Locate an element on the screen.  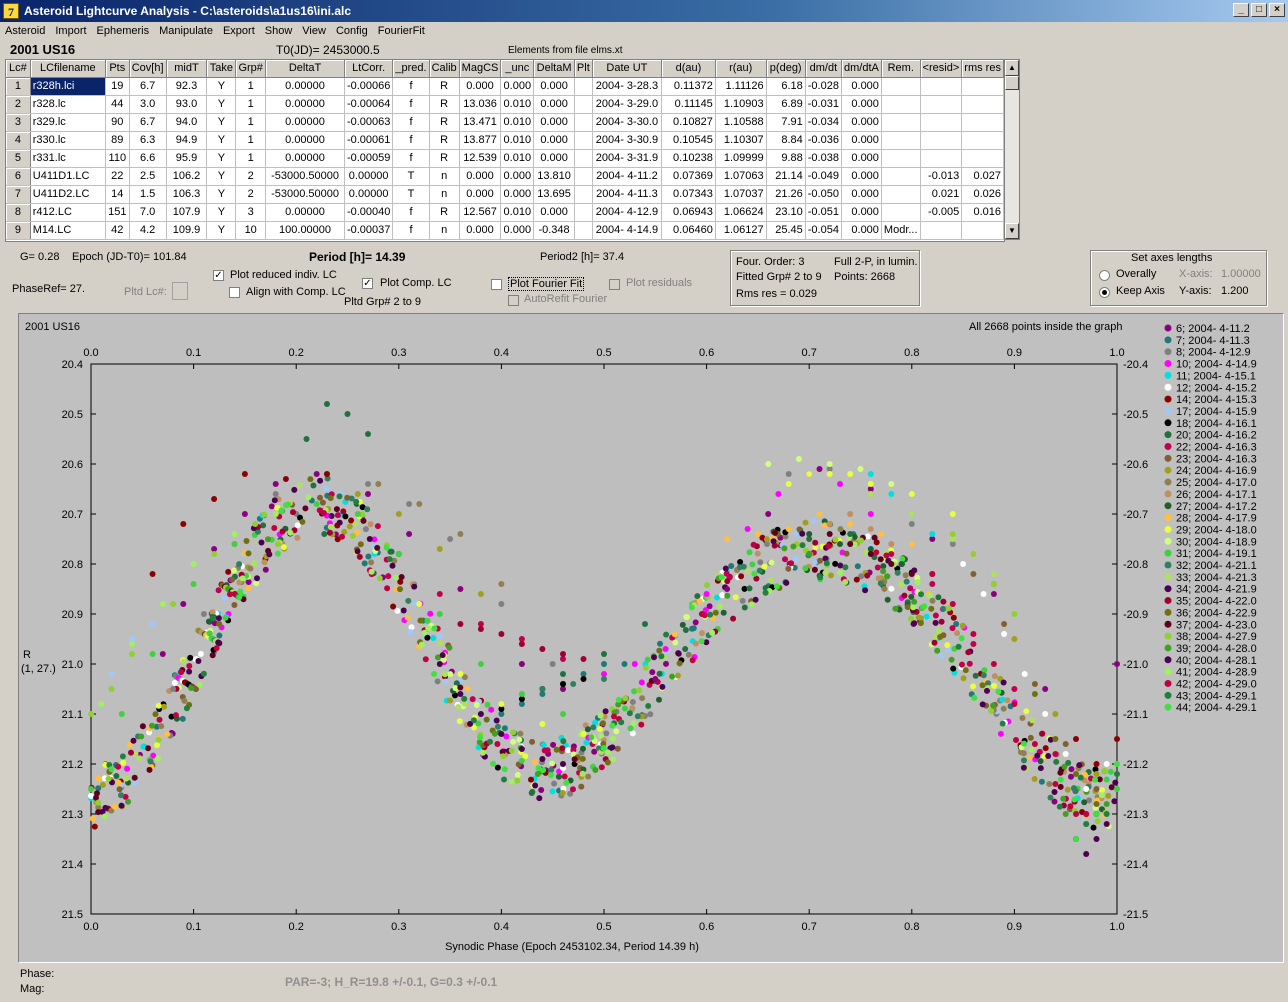
table-cell: 2004- 3-29.0 is located at coordinates (627, 104).